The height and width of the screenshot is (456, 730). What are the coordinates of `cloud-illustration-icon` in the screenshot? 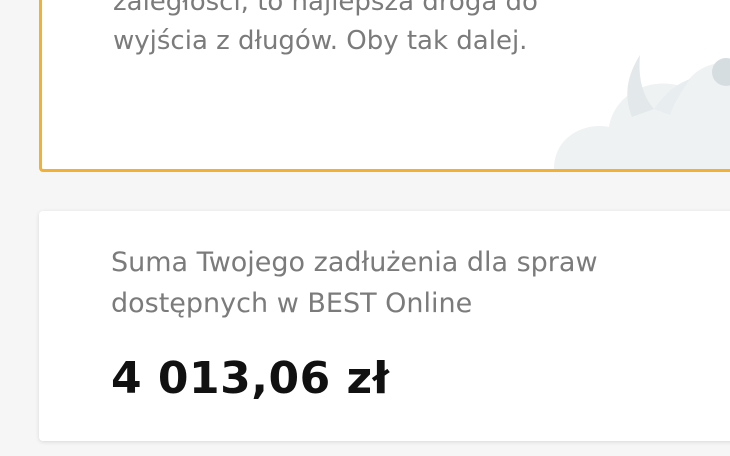 It's located at (642, 112).